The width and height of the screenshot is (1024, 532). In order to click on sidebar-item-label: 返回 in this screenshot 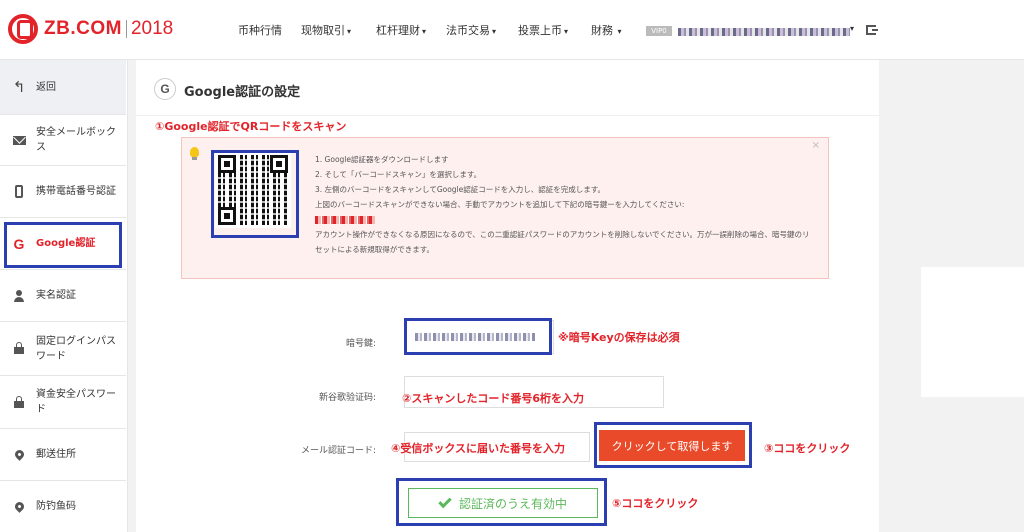, I will do `click(46, 87)`.